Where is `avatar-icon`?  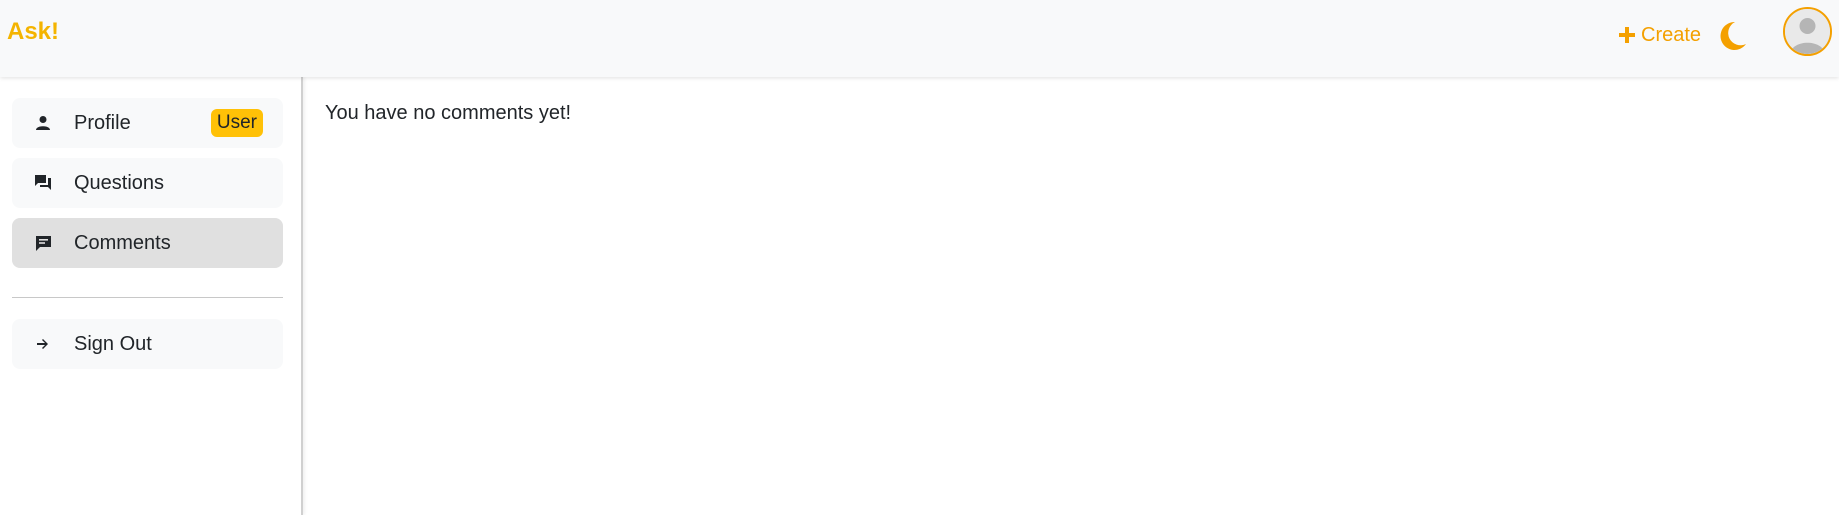
avatar-icon is located at coordinates (1807, 31).